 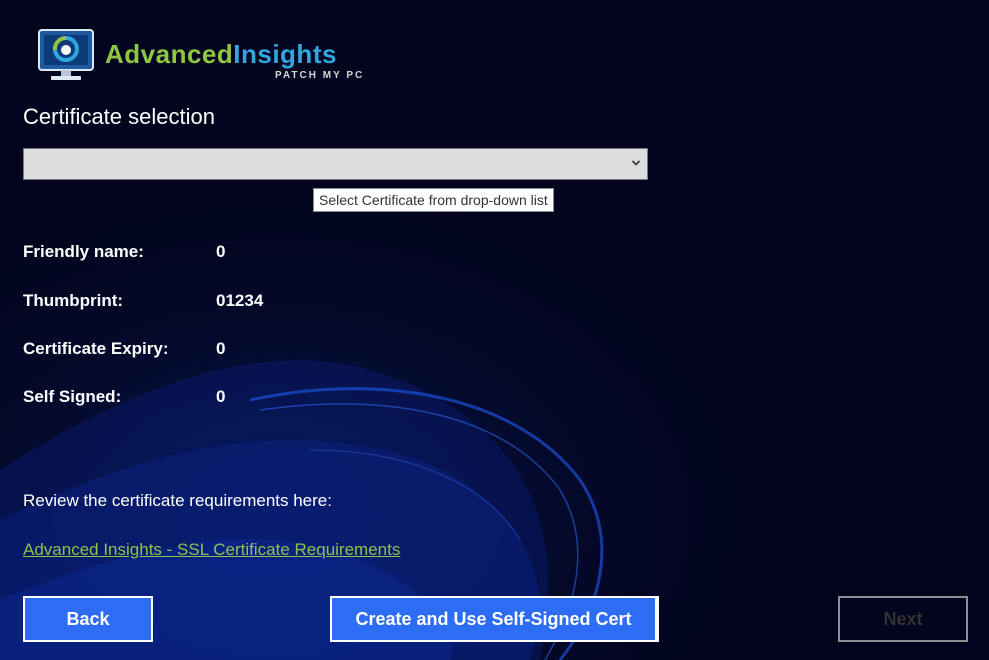 I want to click on brand-word-insights: Insights, so click(x=285, y=54).